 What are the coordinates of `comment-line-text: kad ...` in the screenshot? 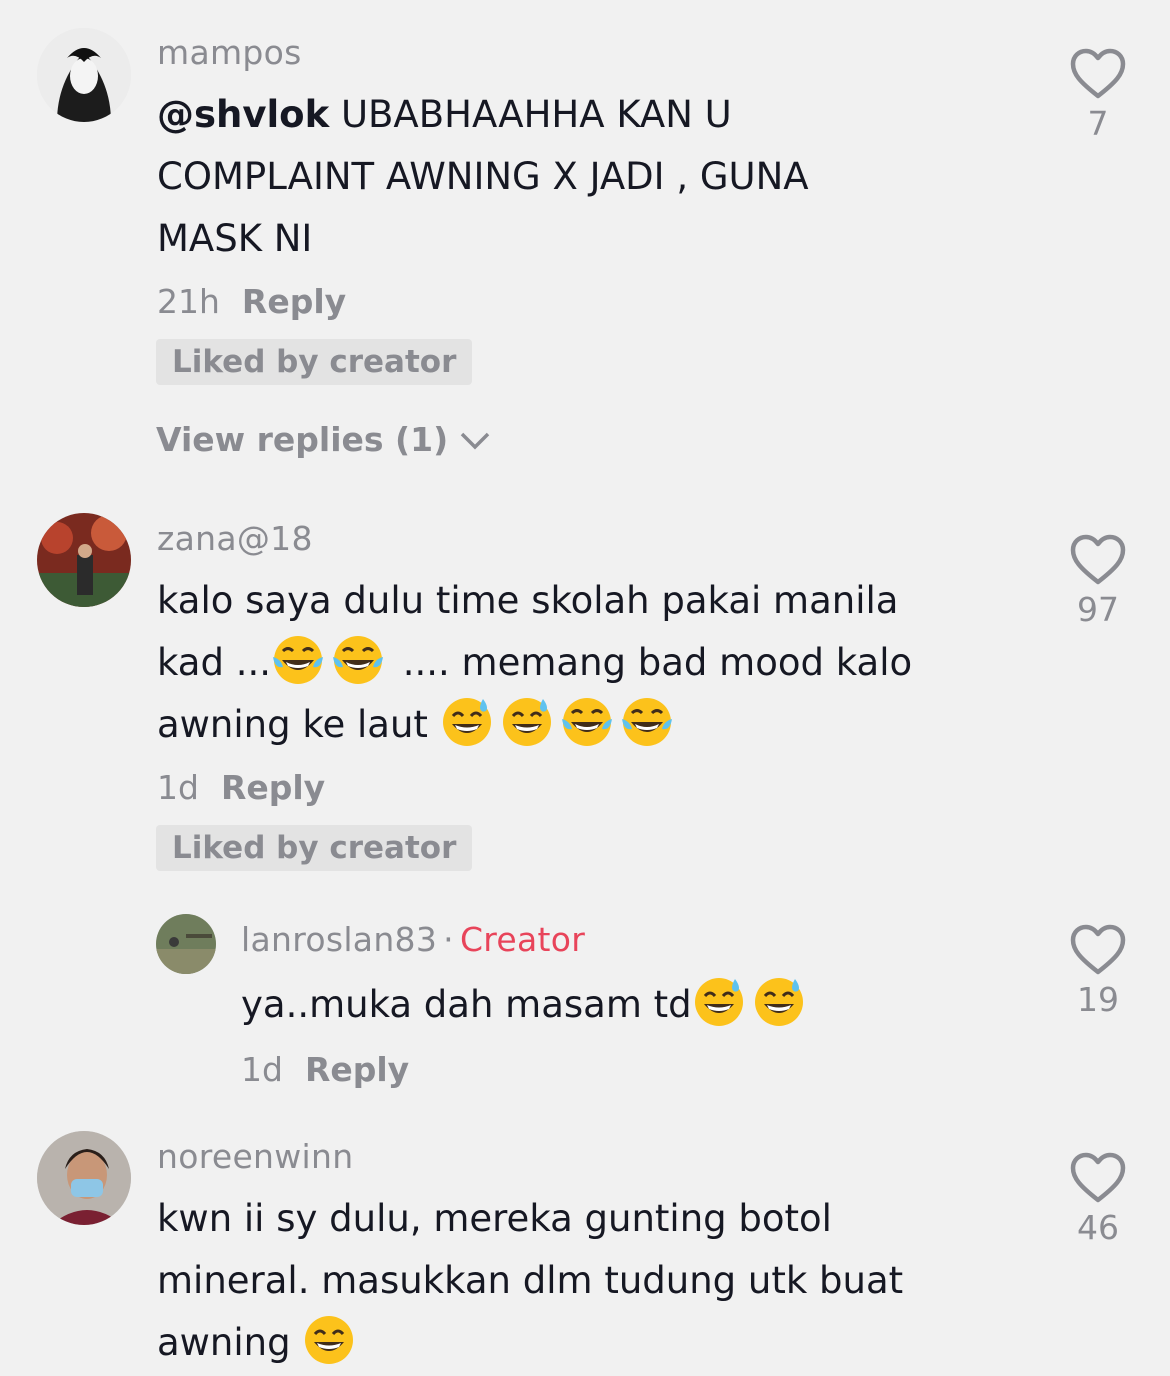 It's located at (214, 662).